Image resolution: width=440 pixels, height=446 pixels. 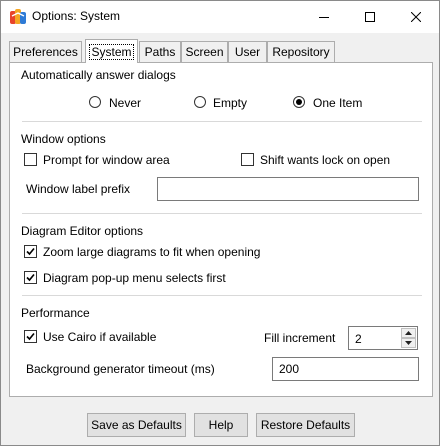 I want to click on prompt-area-label: Prompt for window area, so click(x=106, y=160).